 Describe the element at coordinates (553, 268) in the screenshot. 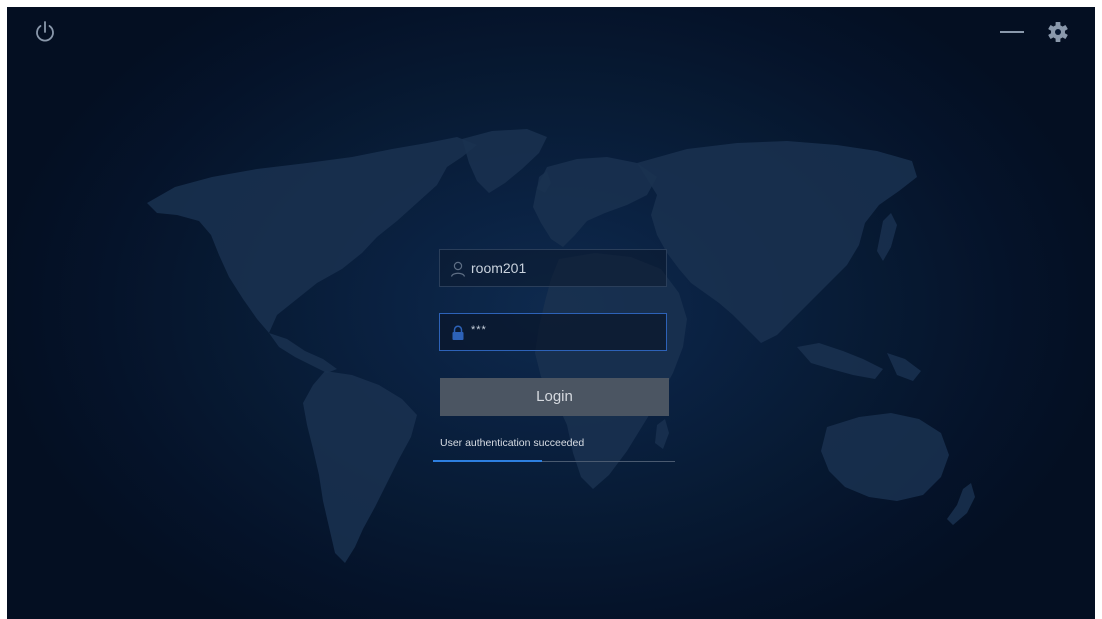

I see `username-field: room201` at that location.